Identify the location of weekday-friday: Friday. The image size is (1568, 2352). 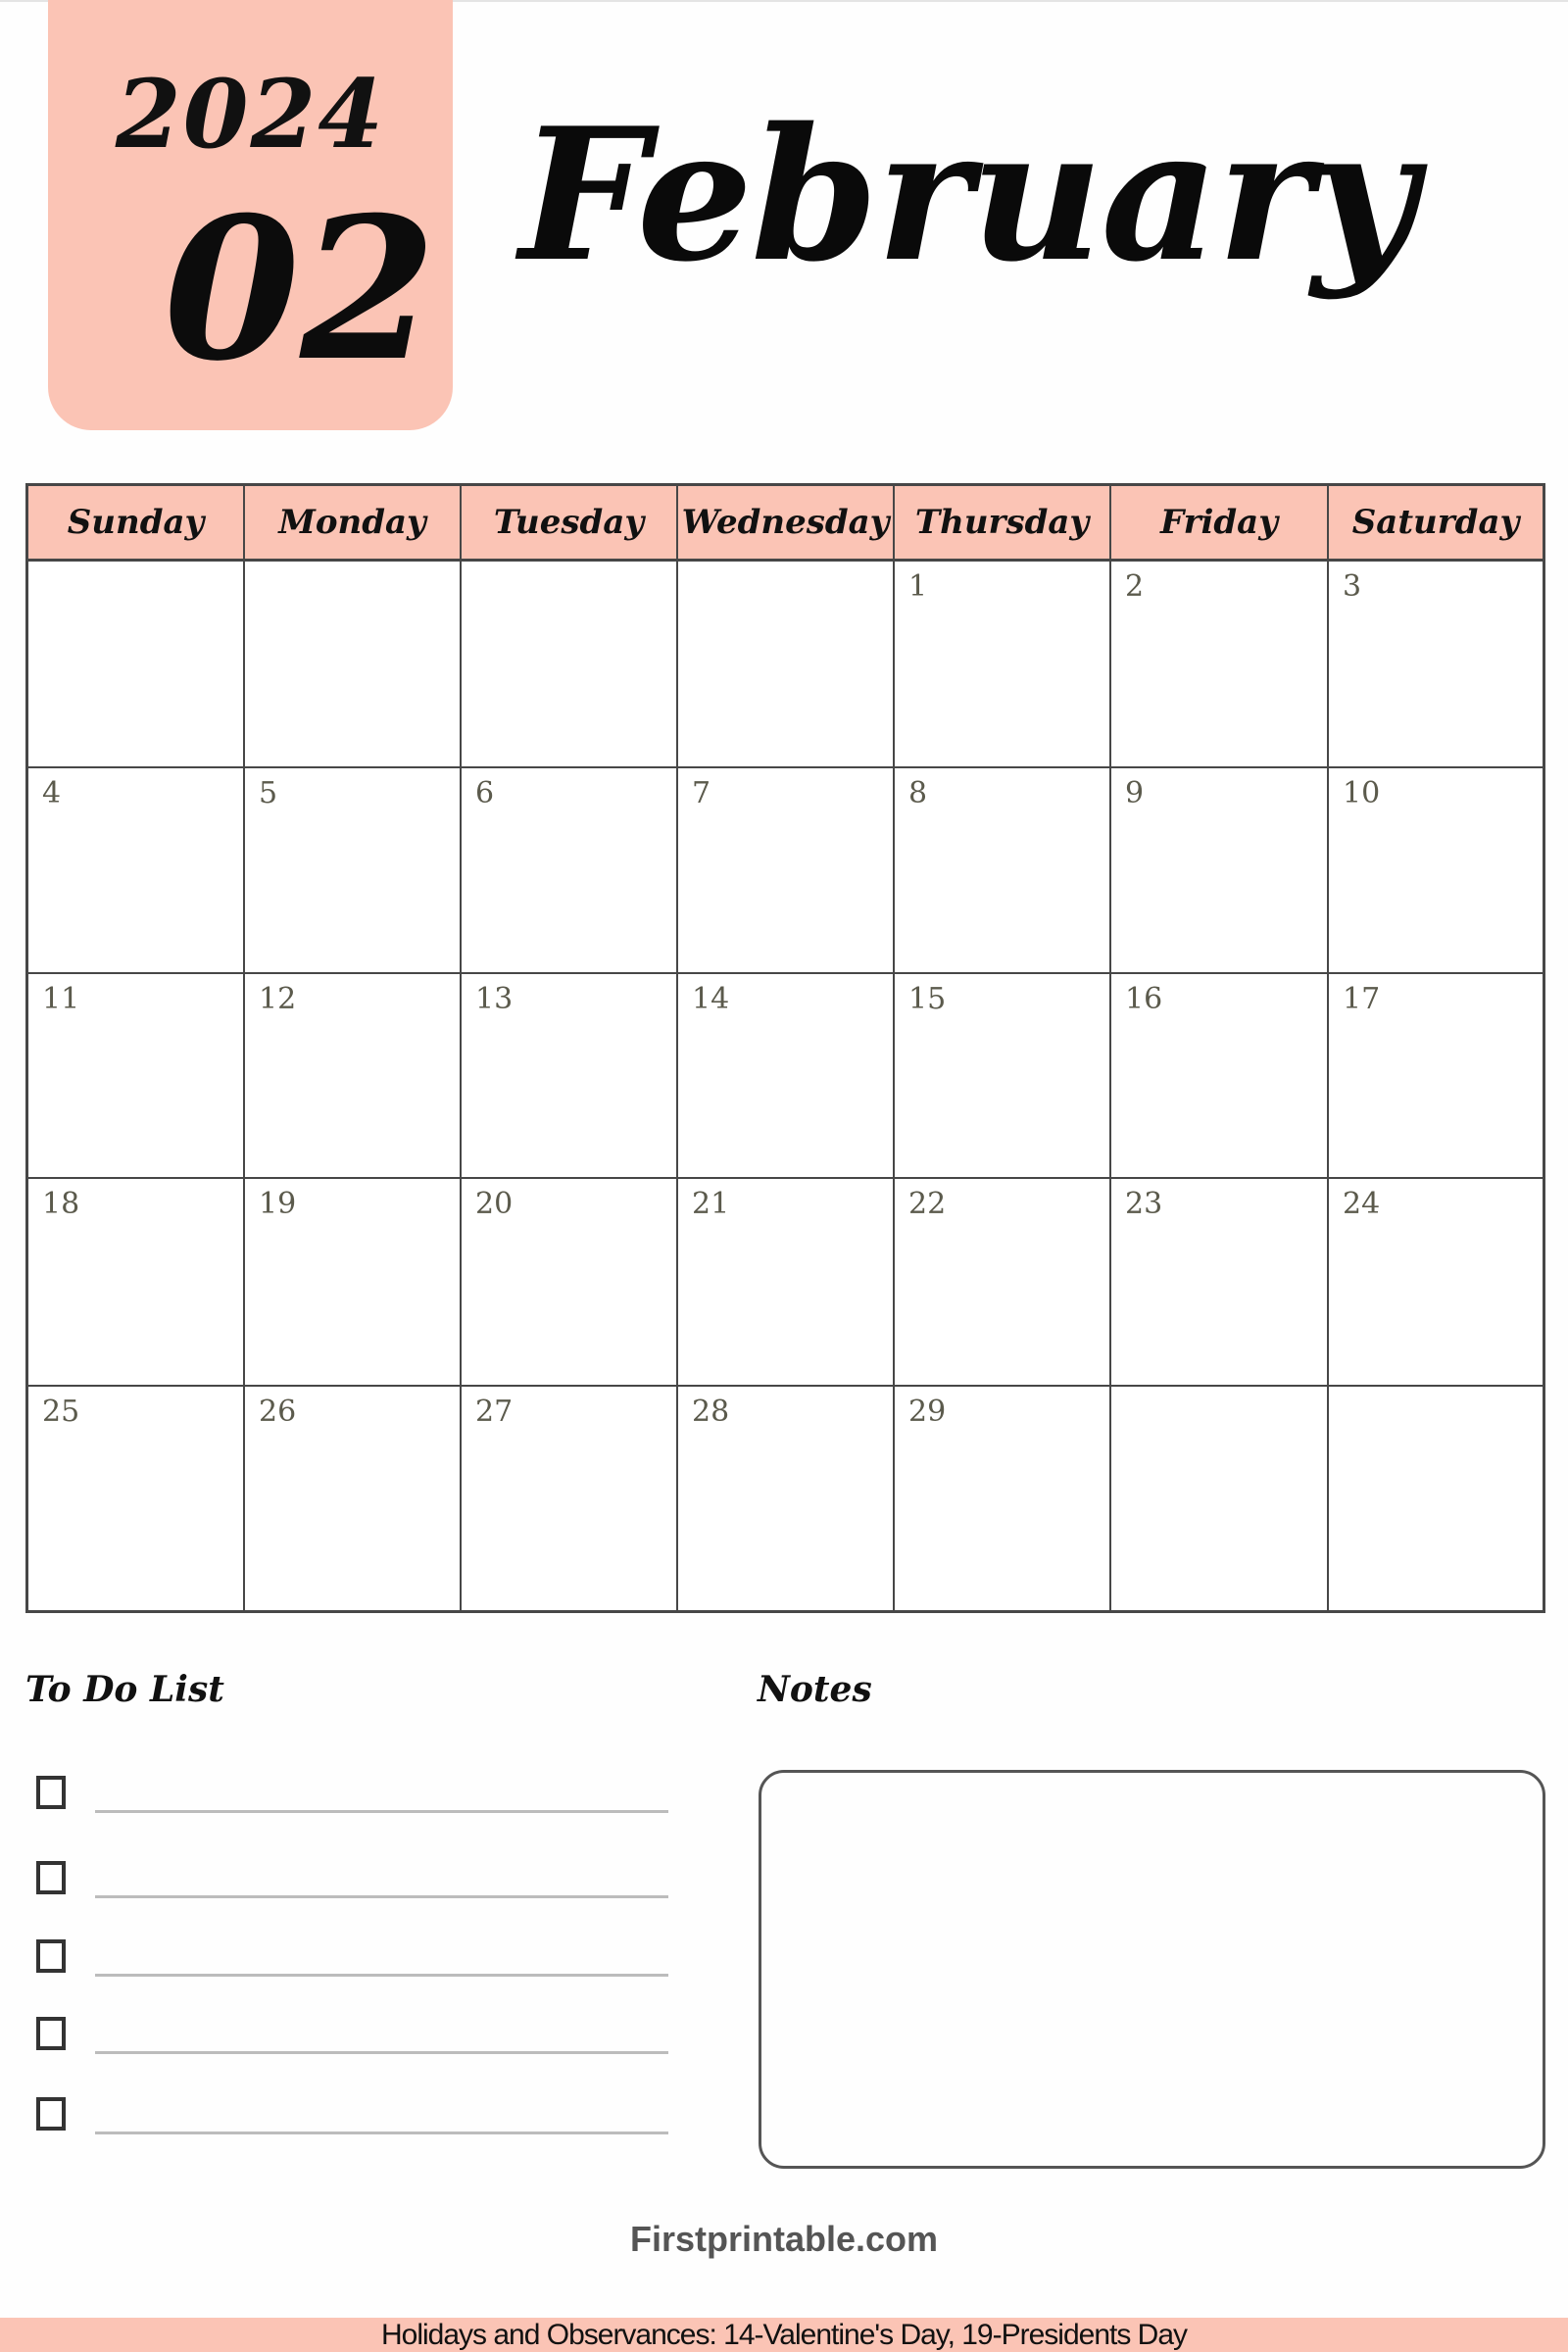
(1220, 524).